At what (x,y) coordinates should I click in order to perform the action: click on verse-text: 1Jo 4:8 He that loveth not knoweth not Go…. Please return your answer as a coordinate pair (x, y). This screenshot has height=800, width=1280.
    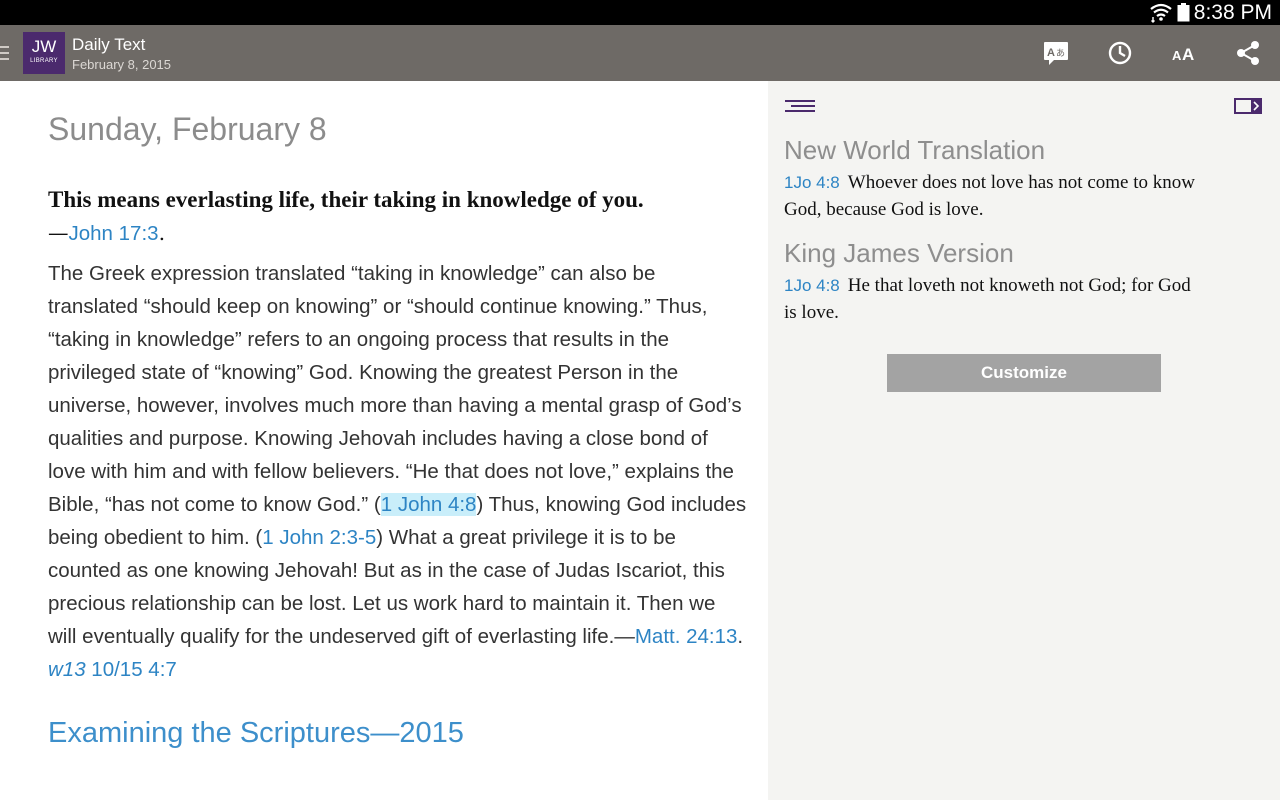
    Looking at the image, I should click on (994, 299).